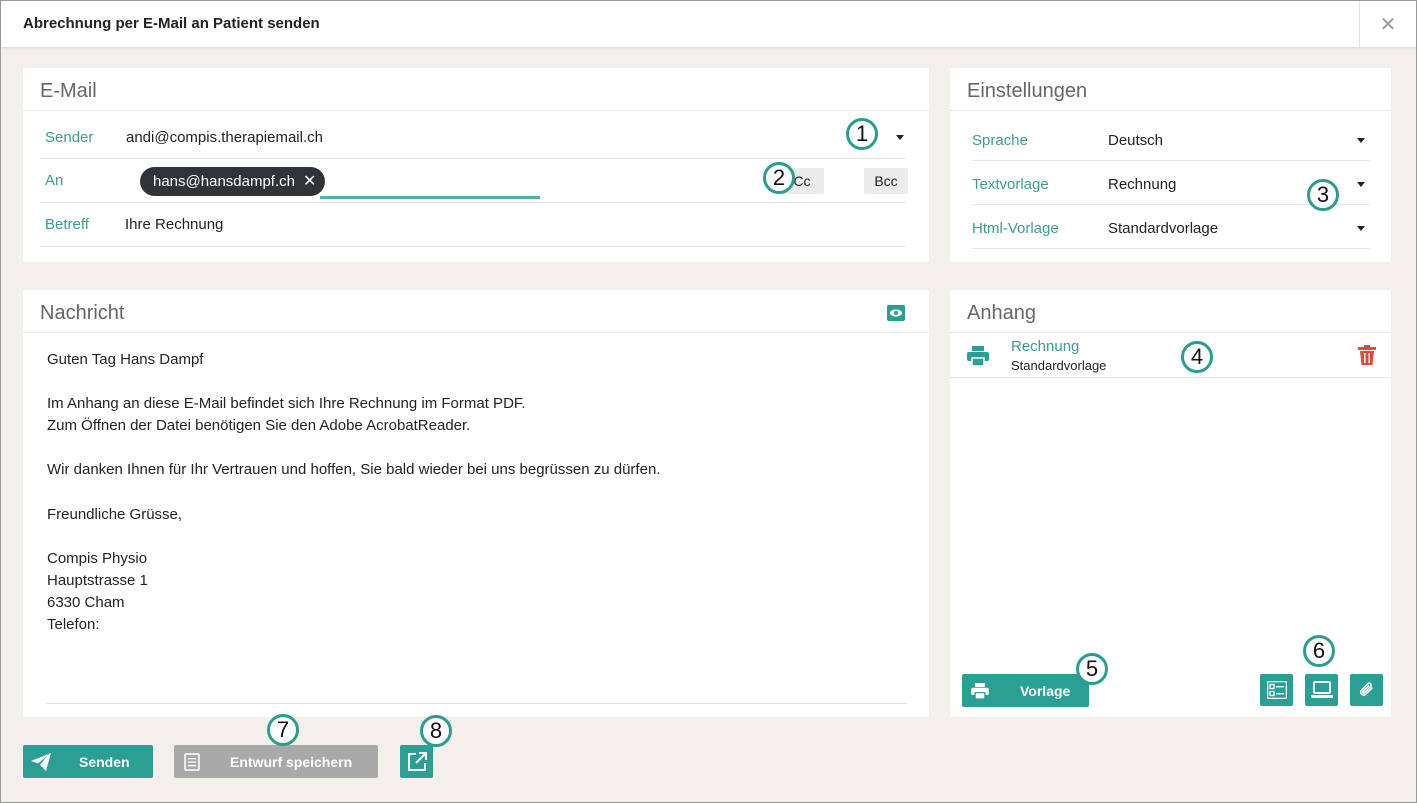  Describe the element at coordinates (1059, 365) in the screenshot. I see `attachment-template: Standardvorlage` at that location.